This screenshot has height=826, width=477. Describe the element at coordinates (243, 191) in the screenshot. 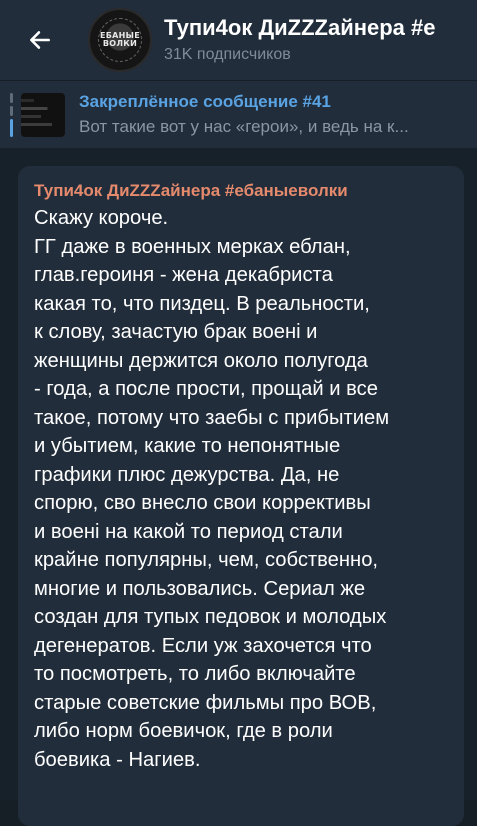

I see `message-author: Тупи4ок ДиZZZайнера #ебаныеволки` at that location.